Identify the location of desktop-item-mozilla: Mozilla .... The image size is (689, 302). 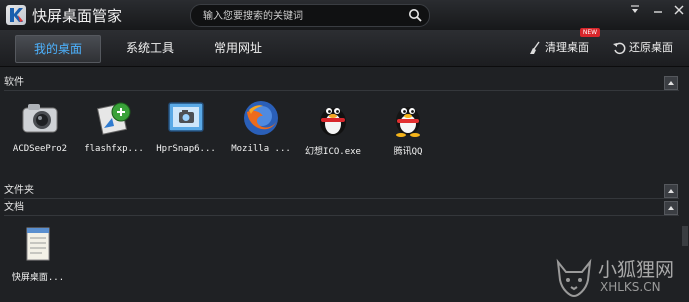
(261, 133).